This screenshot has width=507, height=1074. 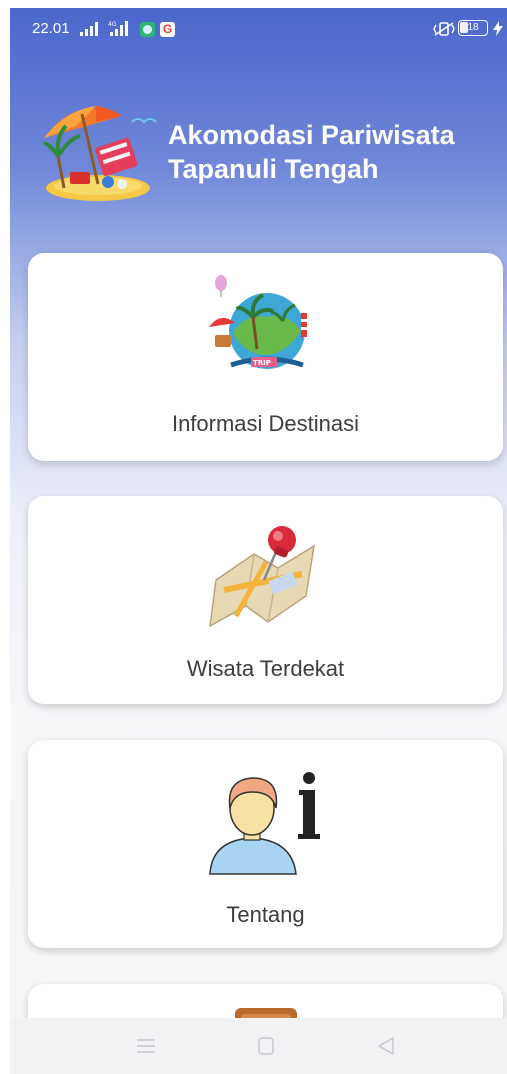 What do you see at coordinates (265, 914) in the screenshot?
I see `menu-card-label: Tentang` at bounding box center [265, 914].